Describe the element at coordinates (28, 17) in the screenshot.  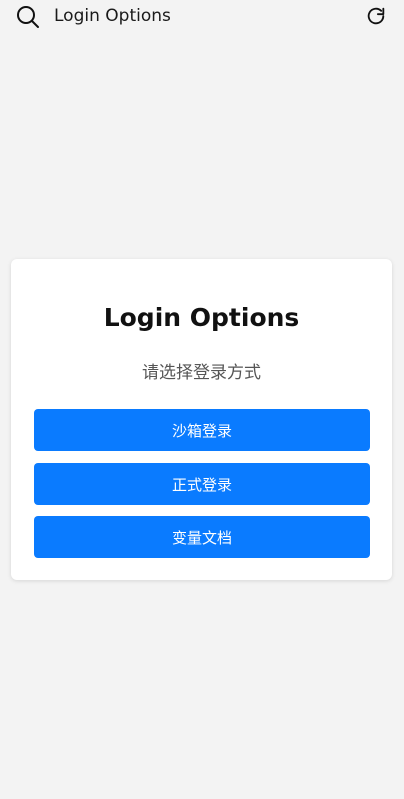
I see `search-icon` at that location.